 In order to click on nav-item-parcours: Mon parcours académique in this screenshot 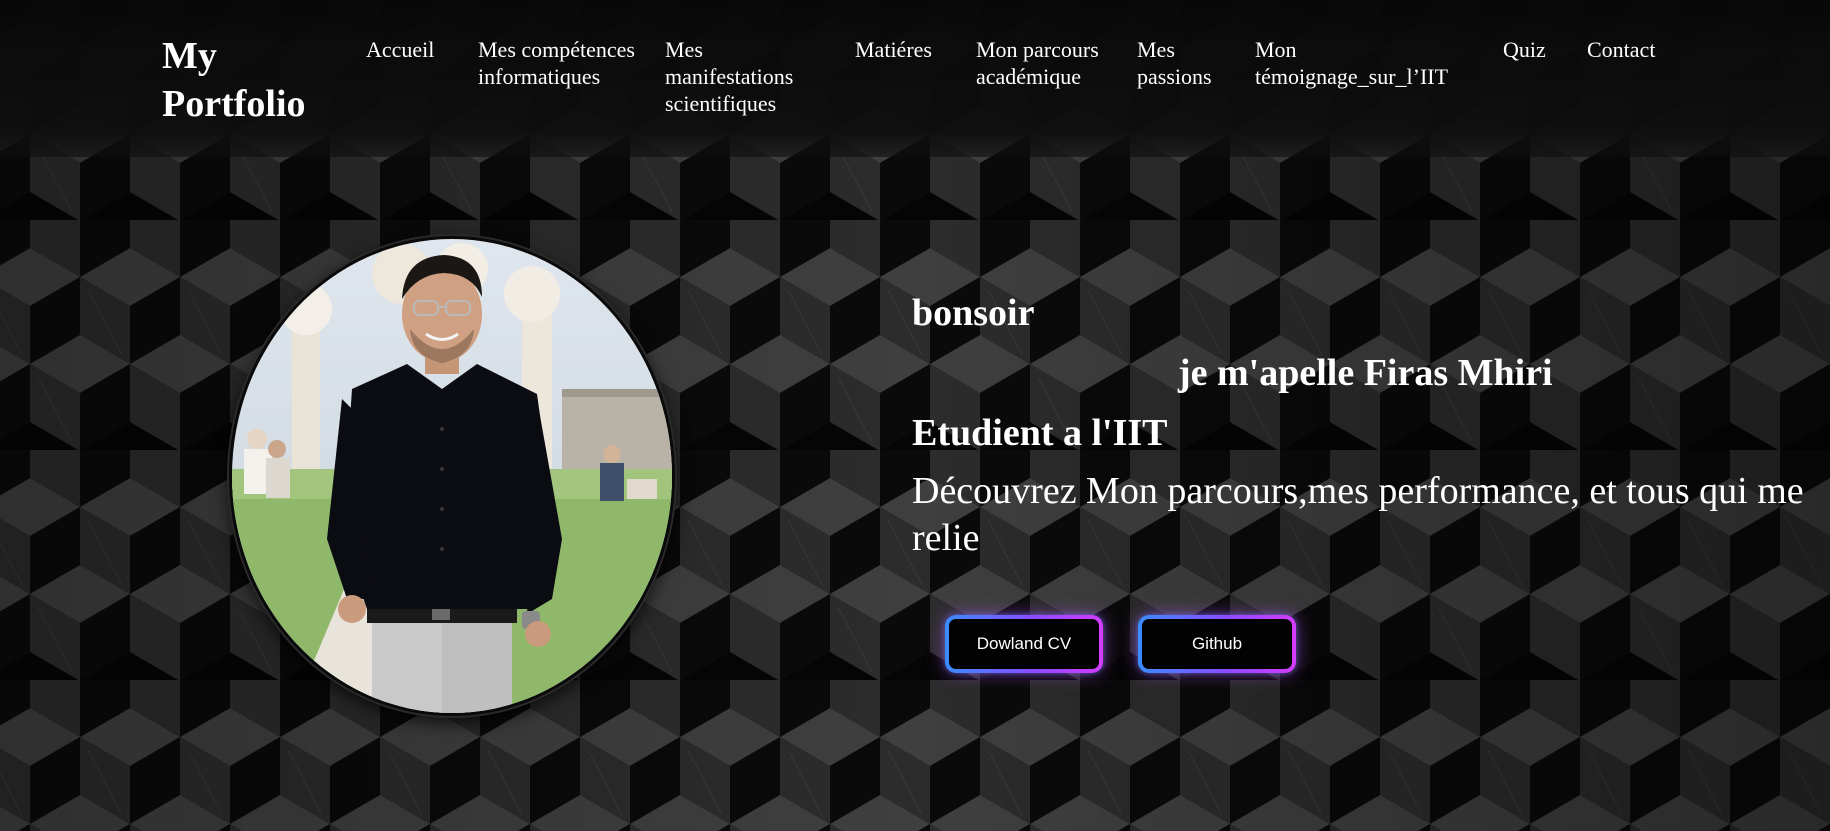, I will do `click(1041, 63)`.